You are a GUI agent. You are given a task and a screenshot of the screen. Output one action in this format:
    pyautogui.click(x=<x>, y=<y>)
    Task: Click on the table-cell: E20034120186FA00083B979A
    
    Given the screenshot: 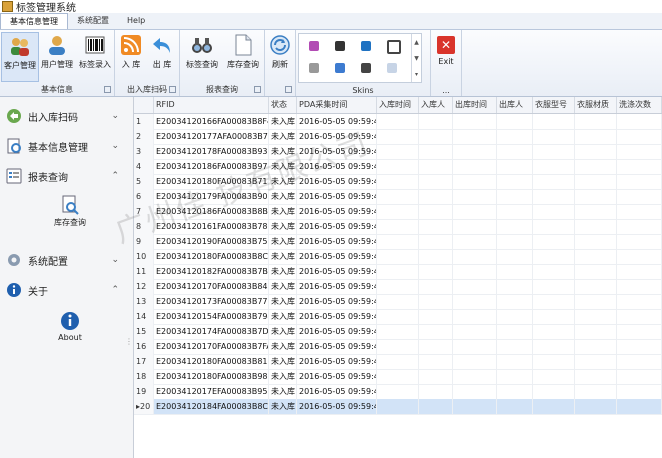 What is the action you would take?
    pyautogui.click(x=211, y=166)
    